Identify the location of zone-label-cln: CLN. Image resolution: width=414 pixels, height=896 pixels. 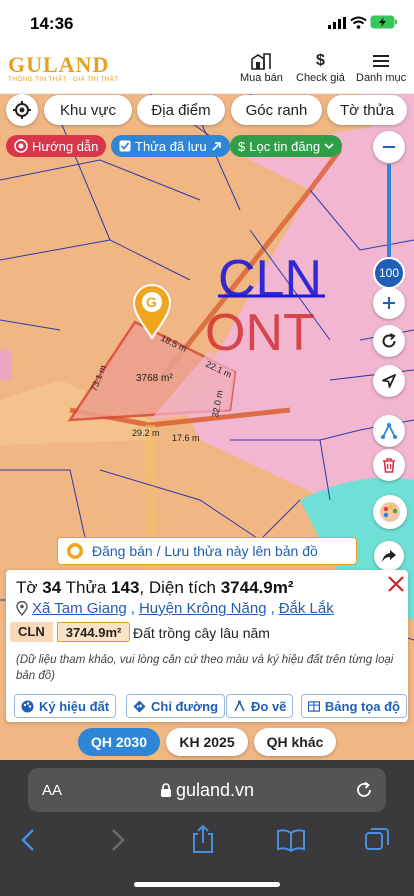
(270, 279).